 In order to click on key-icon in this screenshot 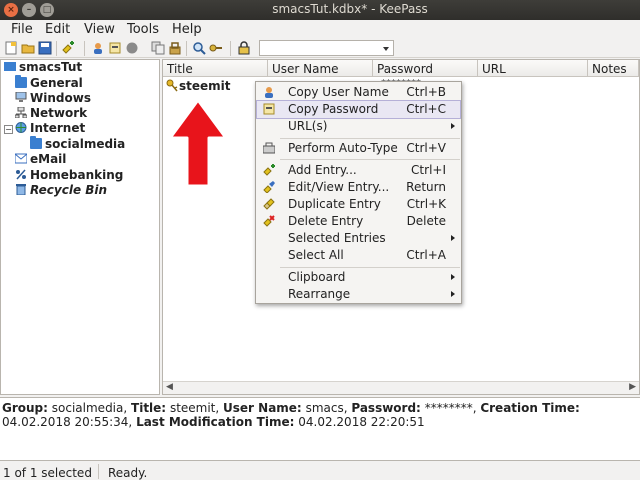, I will do `click(172, 85)`.